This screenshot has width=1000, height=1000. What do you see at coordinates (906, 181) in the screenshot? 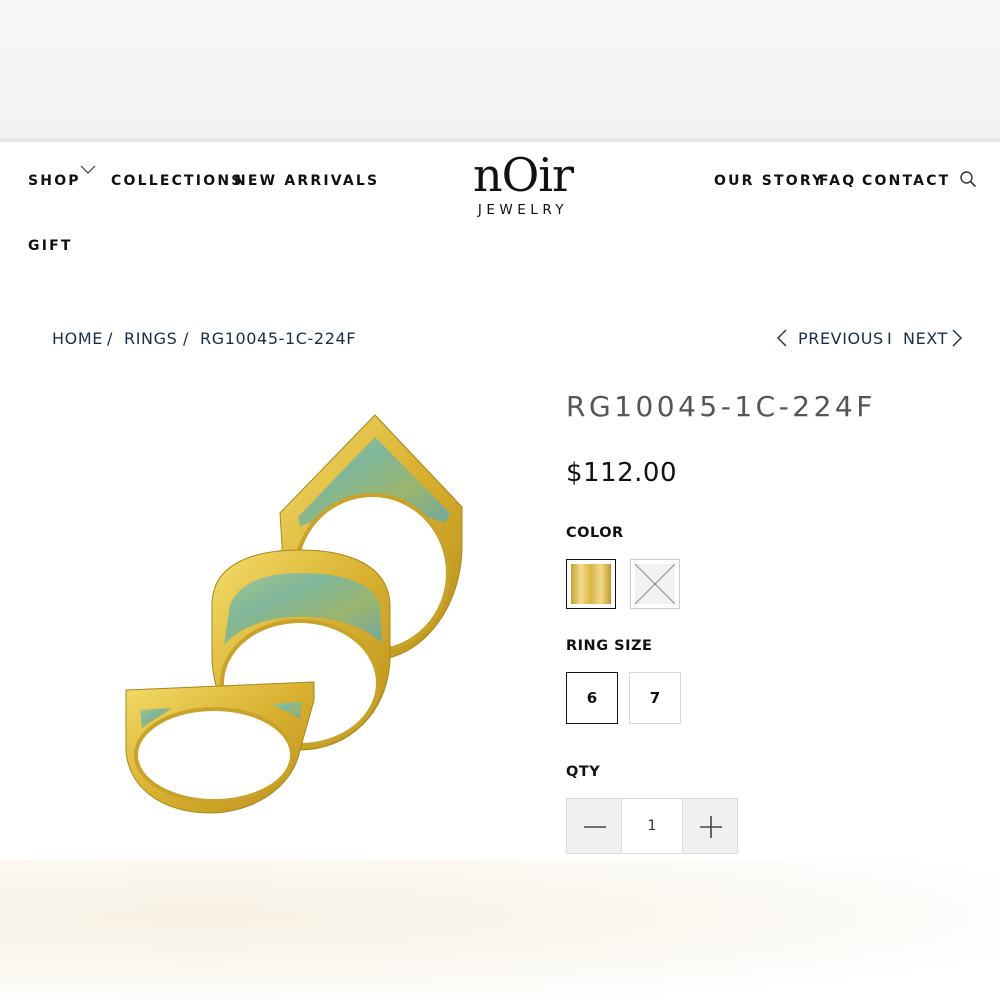
I see `nav-contact: CONTACT` at bounding box center [906, 181].